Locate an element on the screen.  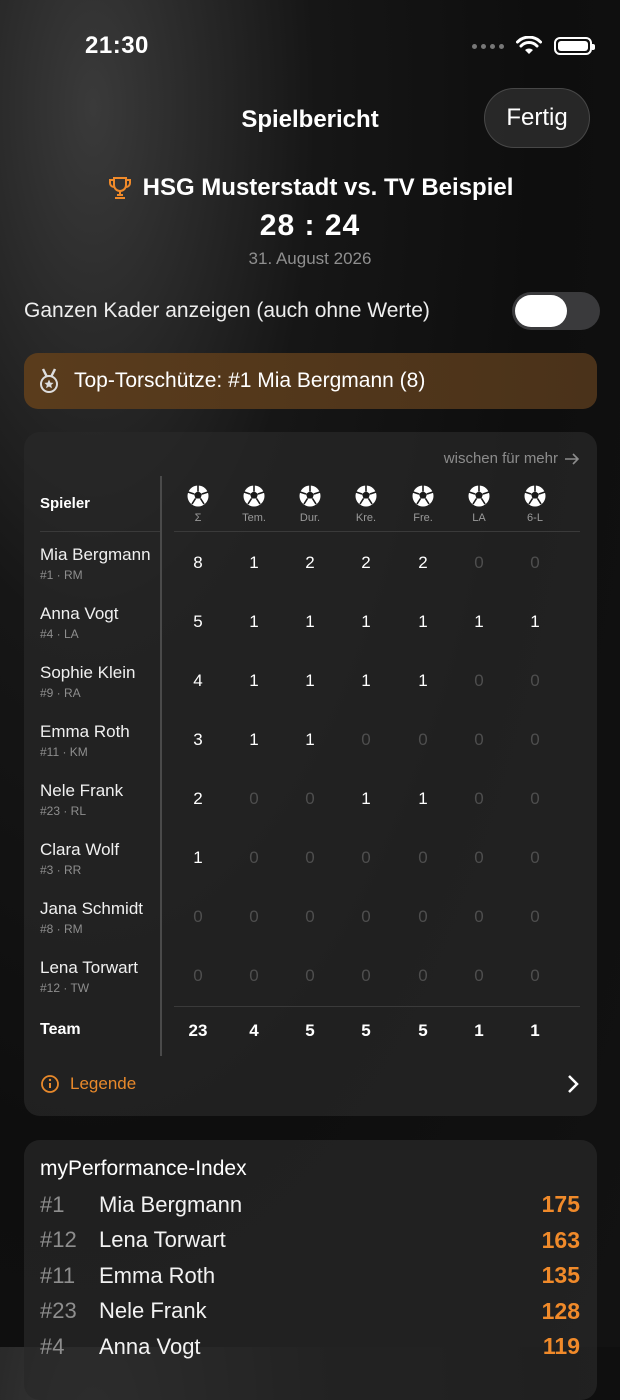
performance-name: Mia Bergmann is located at coordinates (171, 1204).